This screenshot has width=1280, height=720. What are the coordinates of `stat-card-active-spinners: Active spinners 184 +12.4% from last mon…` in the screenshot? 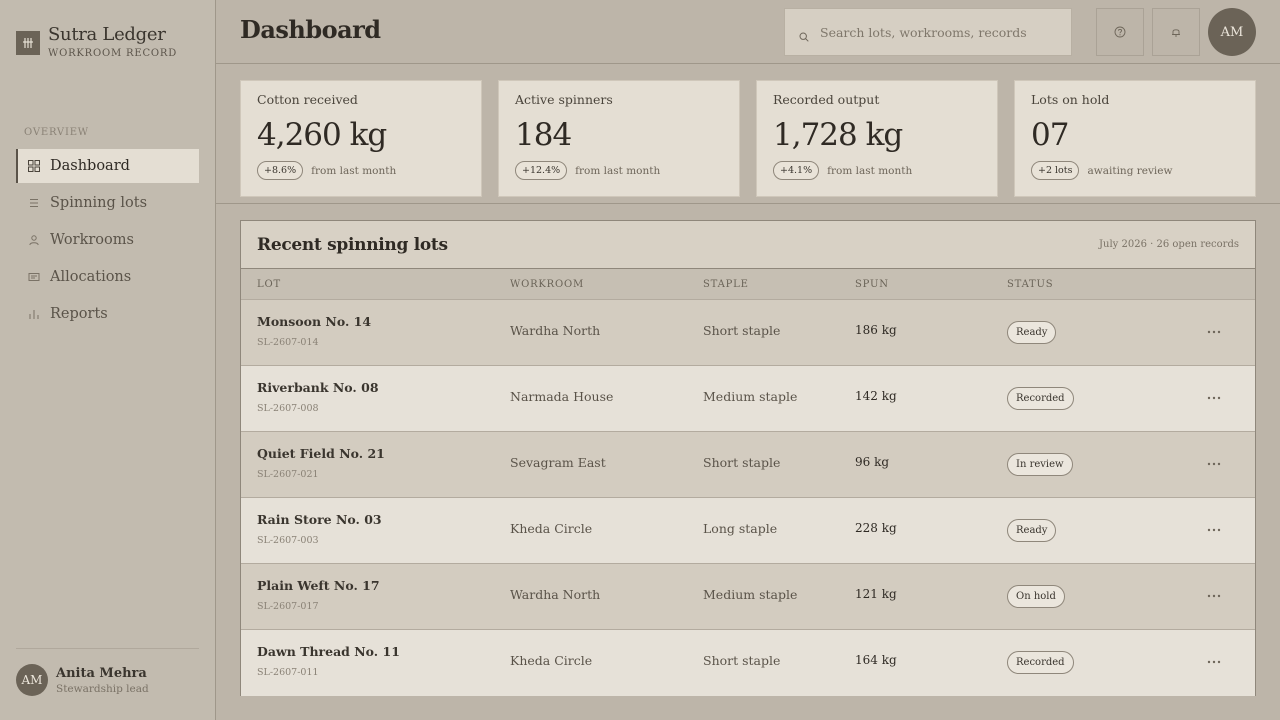 It's located at (619, 138).